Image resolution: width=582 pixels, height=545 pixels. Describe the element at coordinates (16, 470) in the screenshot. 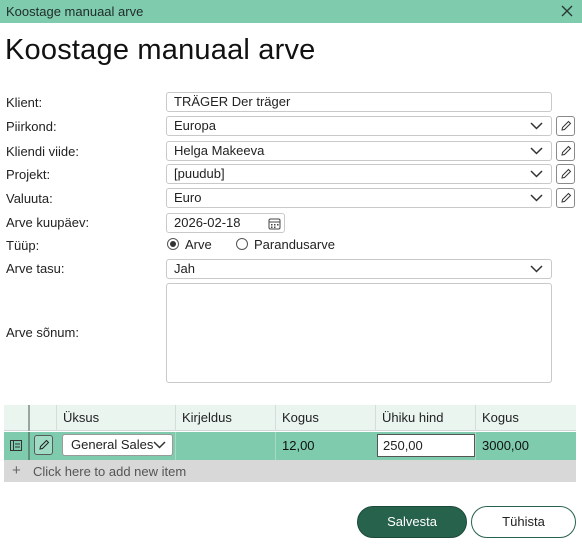

I see `plus-icon: +` at that location.